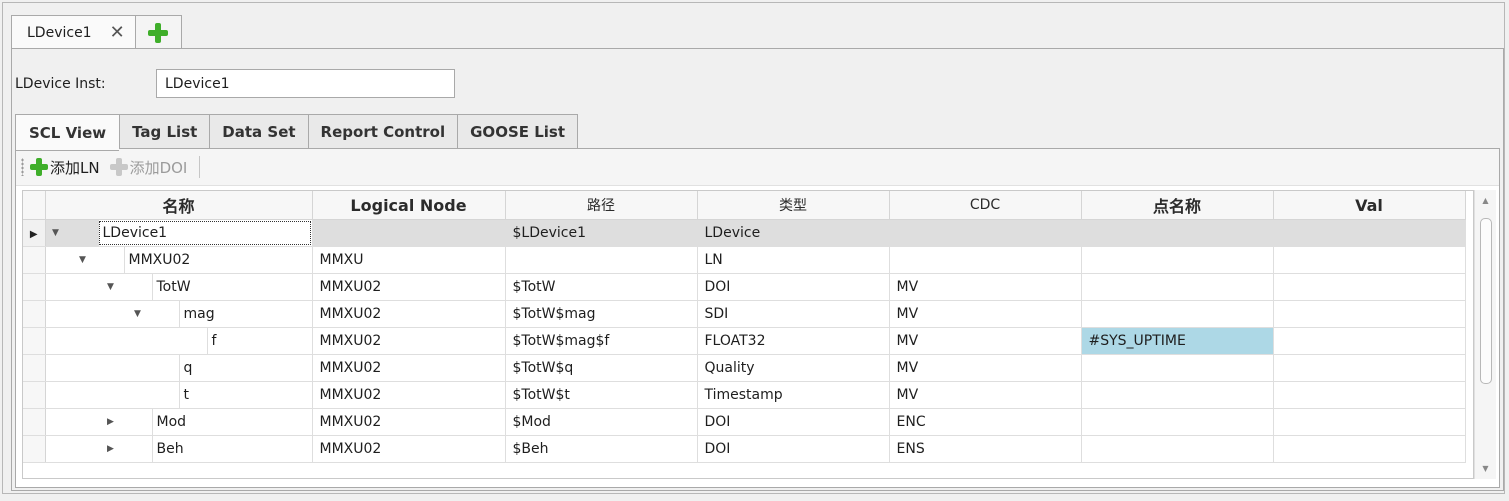  What do you see at coordinates (305, 83) in the screenshot?
I see `ldevice-inst-input` at bounding box center [305, 83].